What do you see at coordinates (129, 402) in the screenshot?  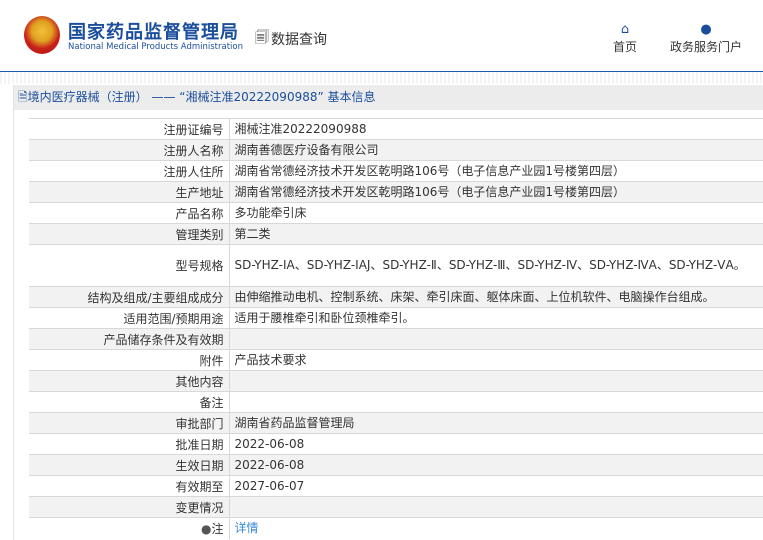 I see `row-label: 备注` at bounding box center [129, 402].